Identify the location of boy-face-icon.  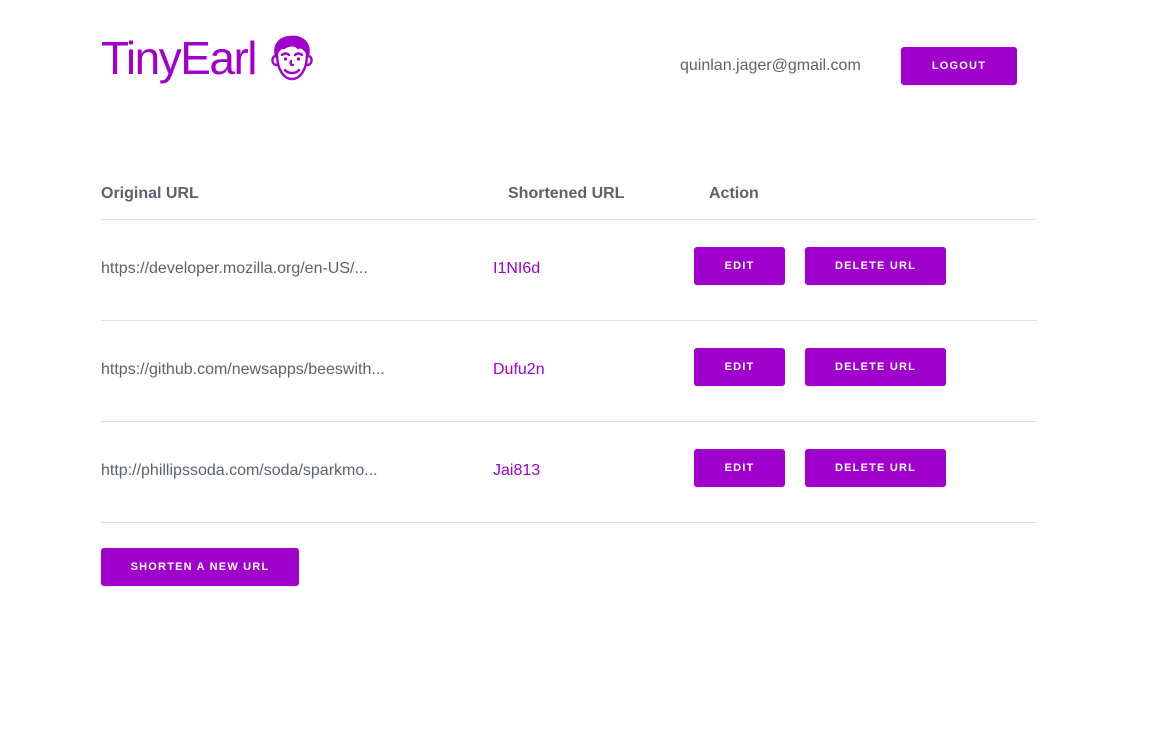
(292, 58).